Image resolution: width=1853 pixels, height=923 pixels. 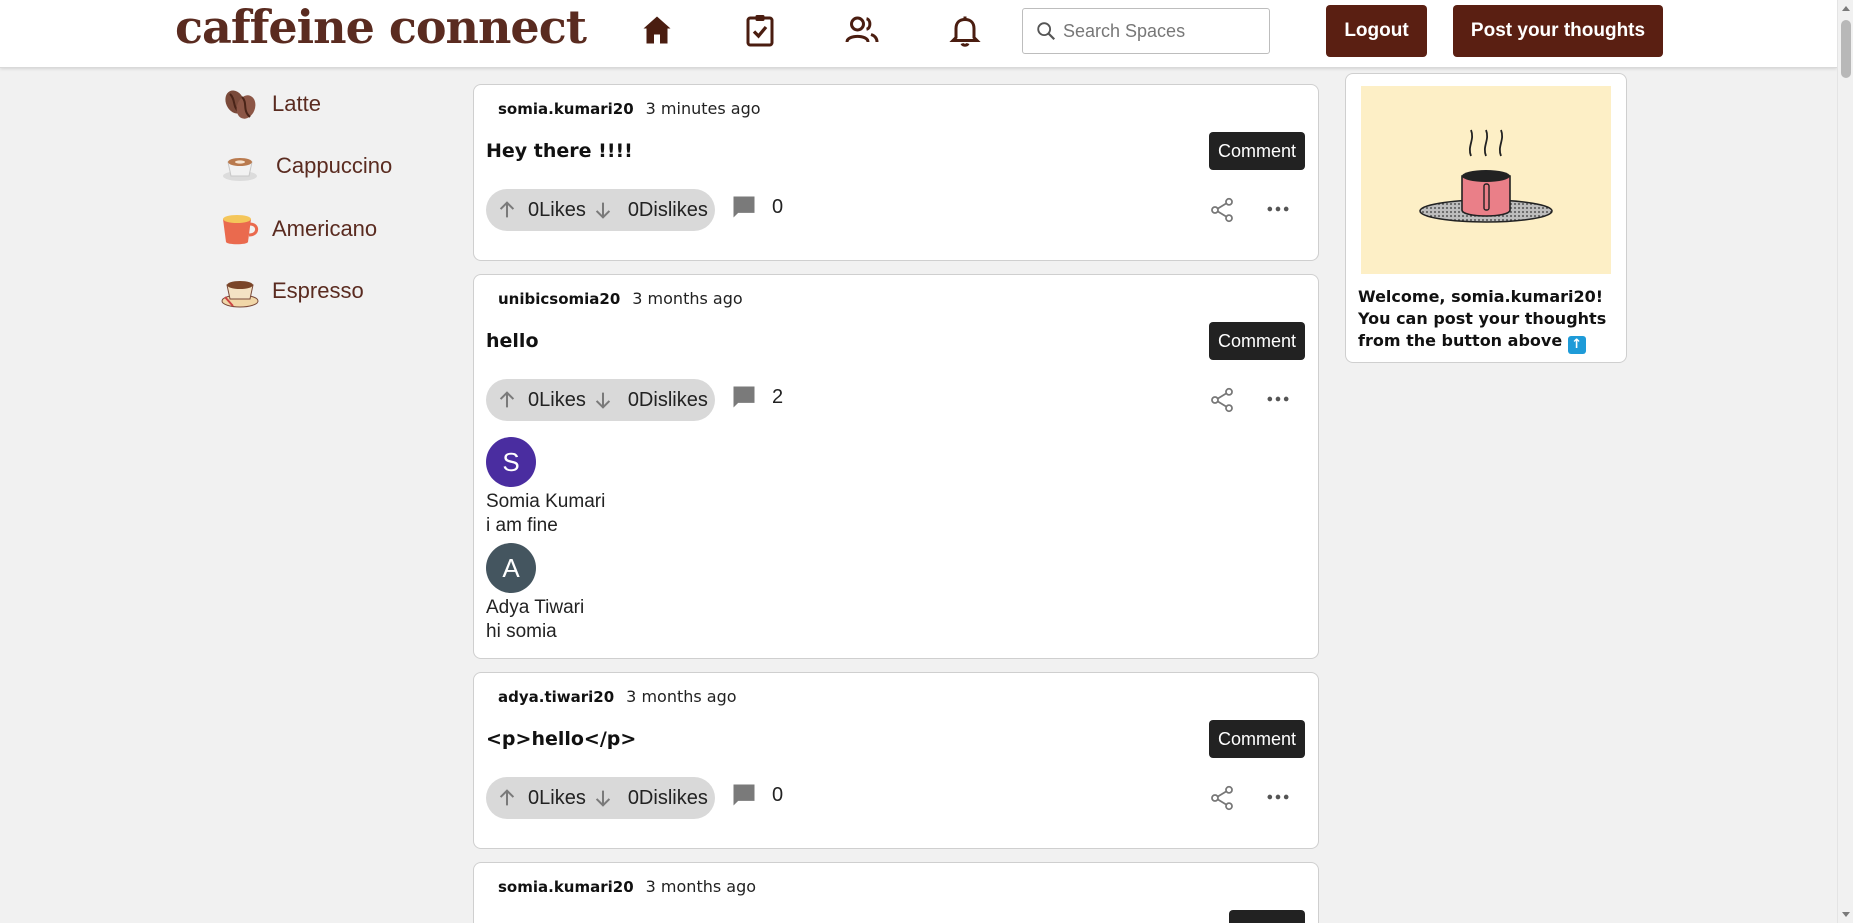 What do you see at coordinates (318, 290) in the screenshot?
I see `sidebar-item-label: Espresso` at bounding box center [318, 290].